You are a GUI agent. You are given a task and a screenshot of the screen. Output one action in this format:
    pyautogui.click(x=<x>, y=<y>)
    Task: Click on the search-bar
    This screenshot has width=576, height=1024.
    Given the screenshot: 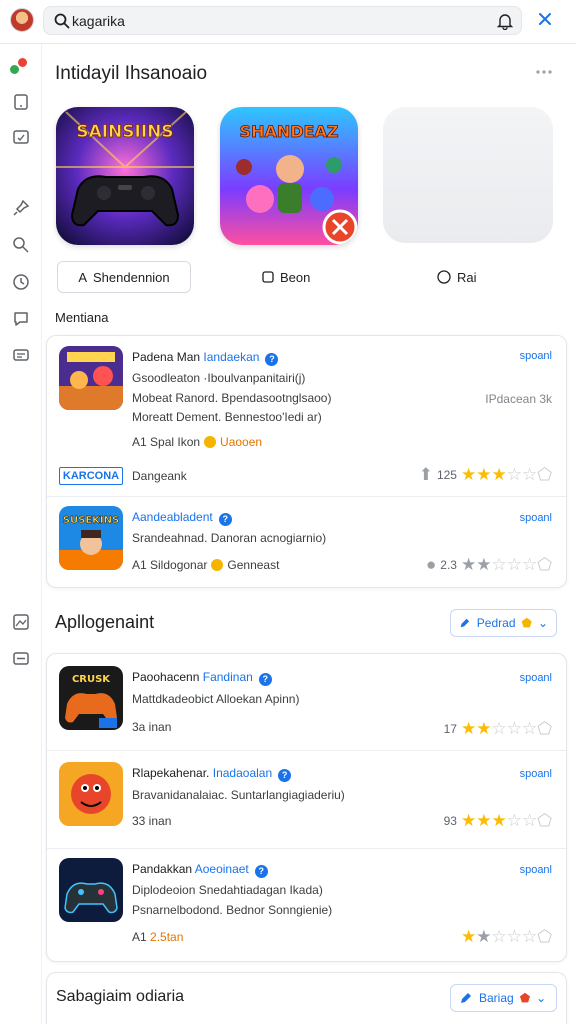 What is the action you would take?
    pyautogui.click(x=282, y=20)
    